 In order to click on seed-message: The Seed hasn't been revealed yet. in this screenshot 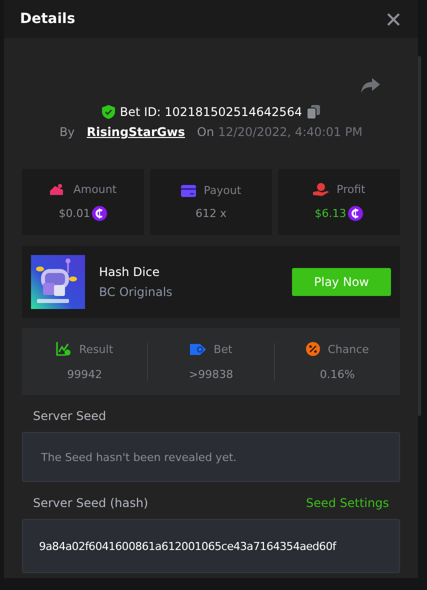, I will do `click(139, 457)`.